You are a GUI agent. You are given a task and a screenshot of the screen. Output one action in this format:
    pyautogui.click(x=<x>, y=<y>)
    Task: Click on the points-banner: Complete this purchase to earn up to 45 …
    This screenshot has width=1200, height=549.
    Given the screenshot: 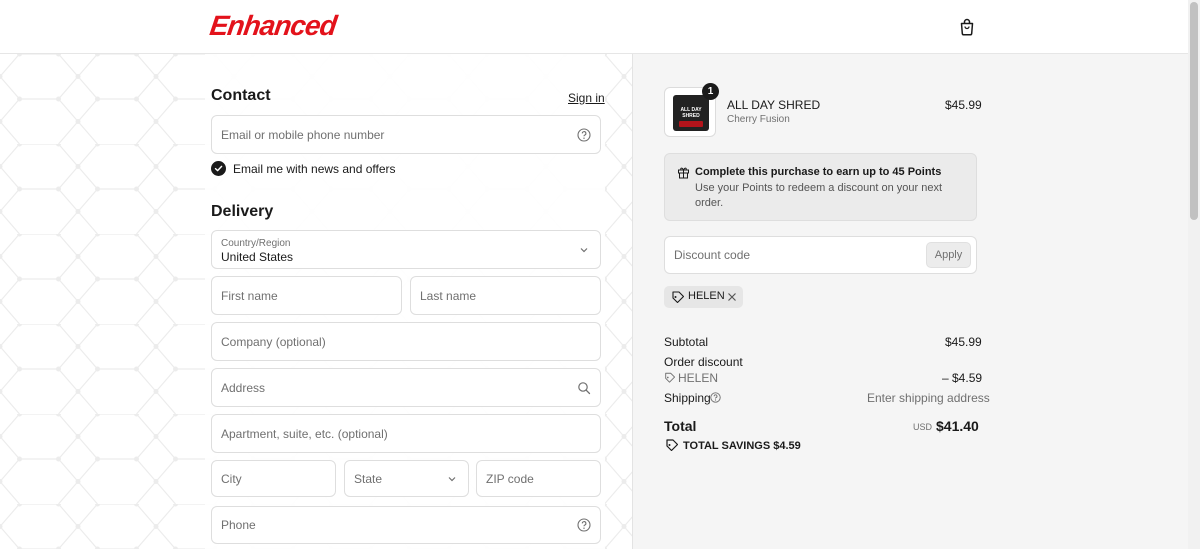 What is the action you would take?
    pyautogui.click(x=820, y=187)
    